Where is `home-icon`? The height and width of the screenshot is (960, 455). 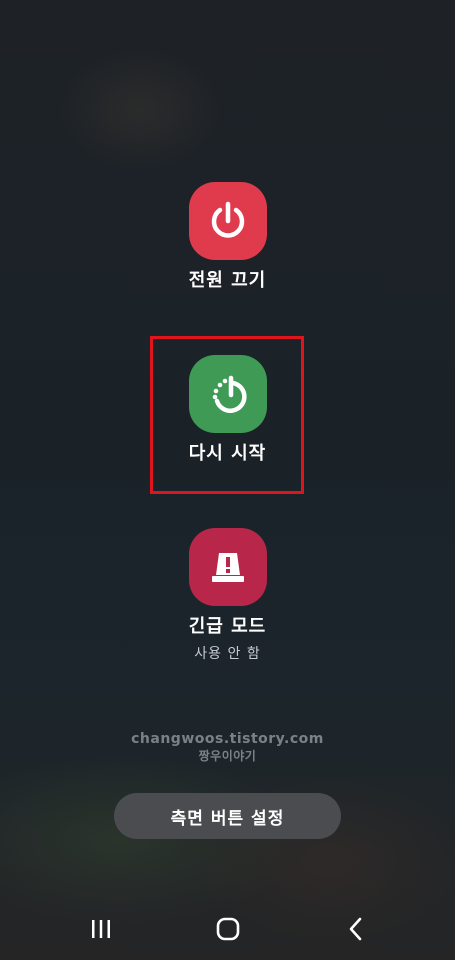
home-icon is located at coordinates (228, 929).